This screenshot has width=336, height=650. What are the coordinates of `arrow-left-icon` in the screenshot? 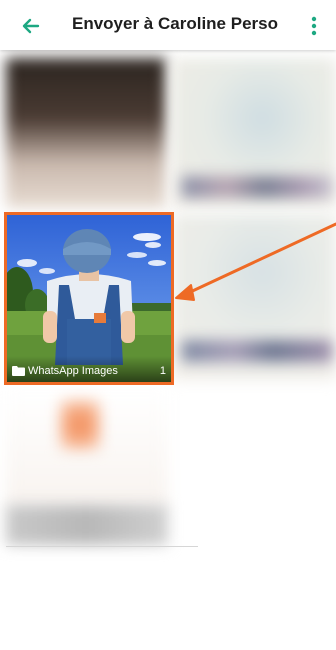 It's located at (31, 26).